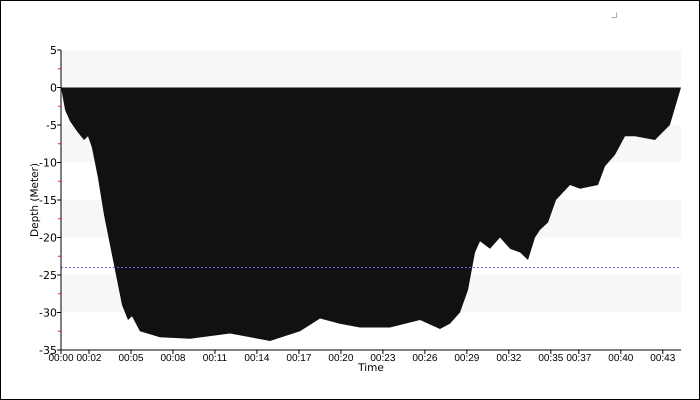 Image resolution: width=700 pixels, height=400 pixels. I want to click on x-tick-label: 00:17, so click(299, 358).